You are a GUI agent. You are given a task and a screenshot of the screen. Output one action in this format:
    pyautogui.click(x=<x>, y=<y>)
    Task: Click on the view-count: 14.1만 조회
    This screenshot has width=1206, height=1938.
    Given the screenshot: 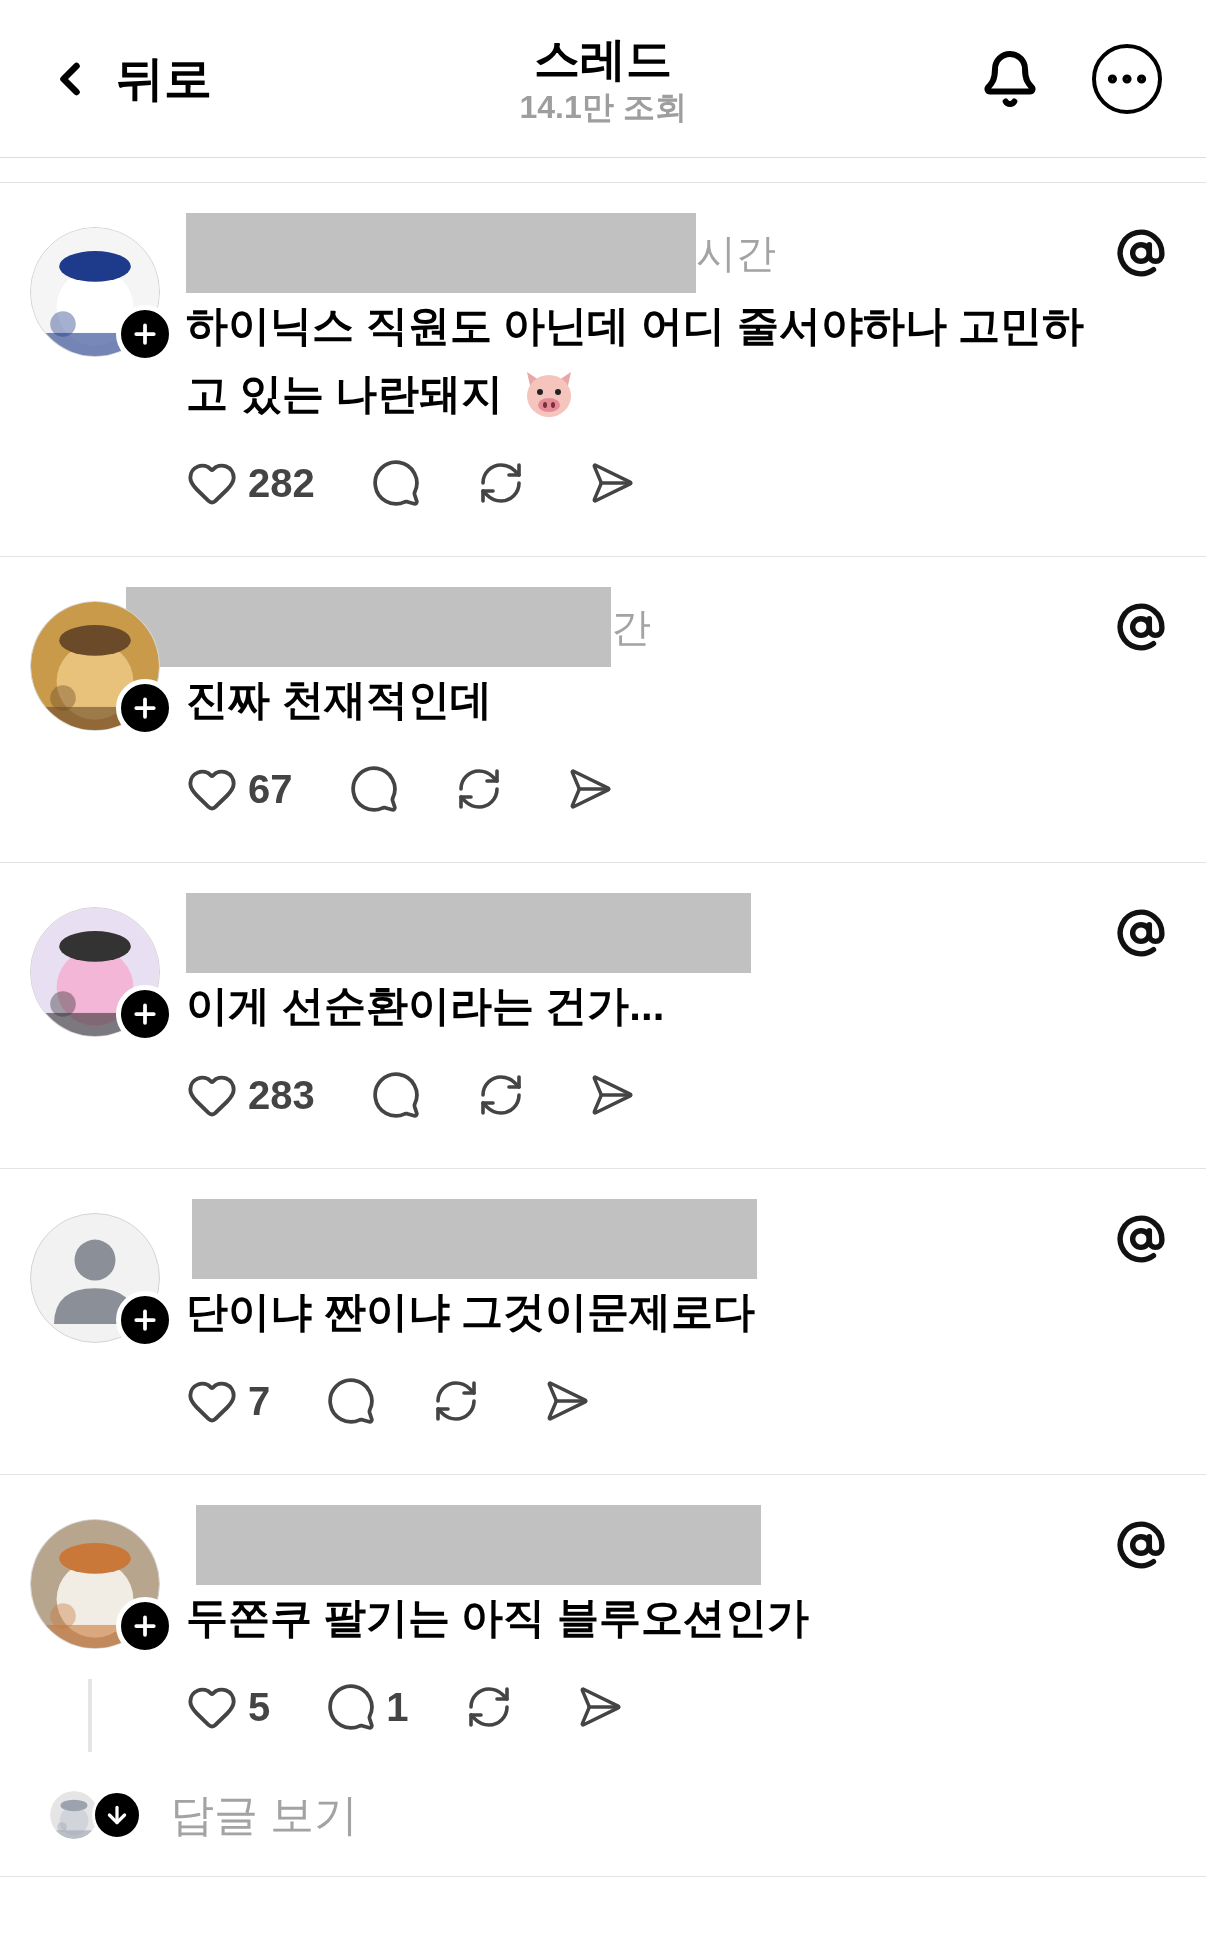 What is the action you would take?
    pyautogui.click(x=603, y=107)
    